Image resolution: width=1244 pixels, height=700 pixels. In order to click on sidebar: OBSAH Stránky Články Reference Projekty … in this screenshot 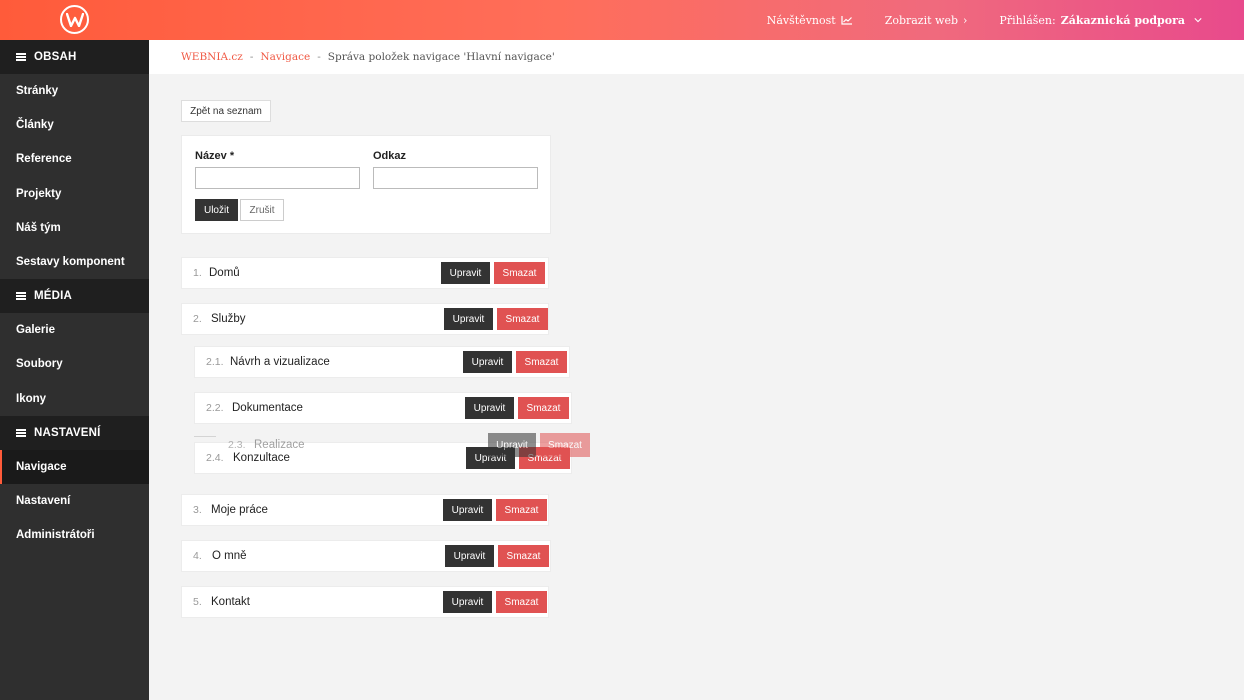, I will do `click(74, 370)`.